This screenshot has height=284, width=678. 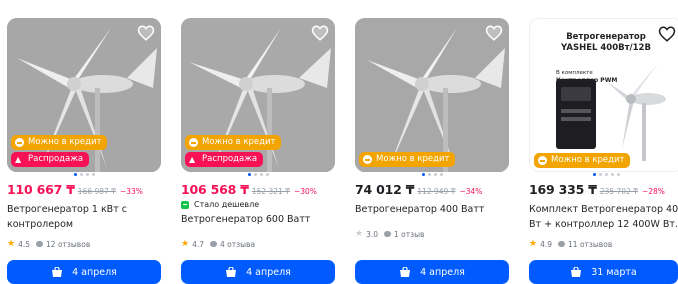 I want to click on rating-value: 4.7, so click(x=198, y=244).